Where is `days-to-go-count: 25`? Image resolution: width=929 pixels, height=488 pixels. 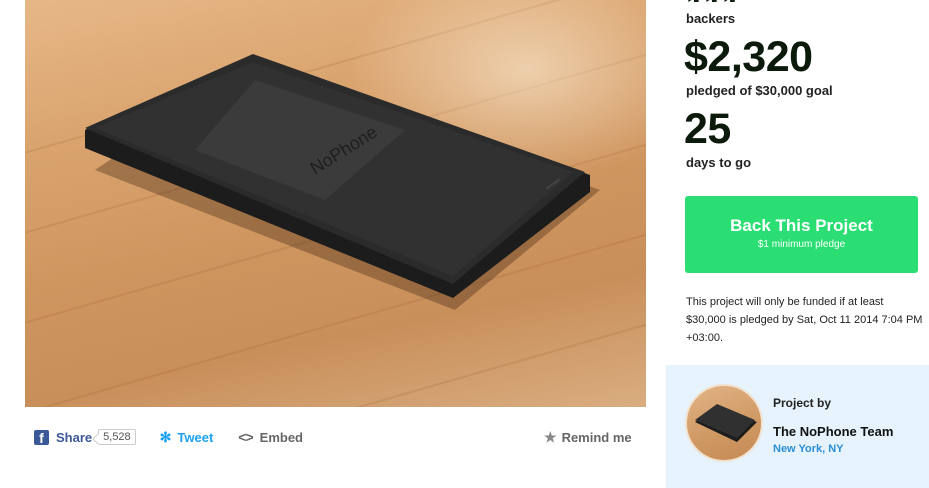 days-to-go-count: 25 is located at coordinates (707, 129).